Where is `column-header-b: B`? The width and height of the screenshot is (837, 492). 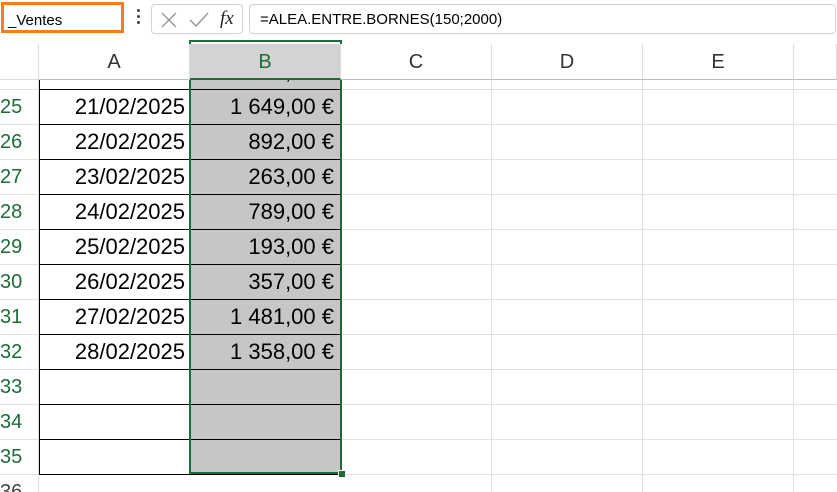 column-header-b: B is located at coordinates (265, 62).